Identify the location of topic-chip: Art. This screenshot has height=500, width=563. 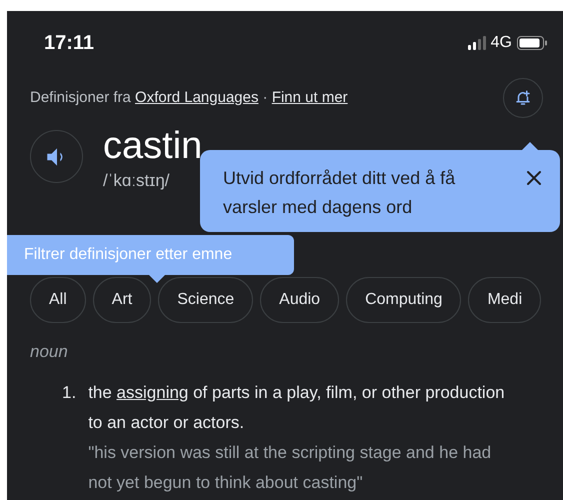
(122, 299).